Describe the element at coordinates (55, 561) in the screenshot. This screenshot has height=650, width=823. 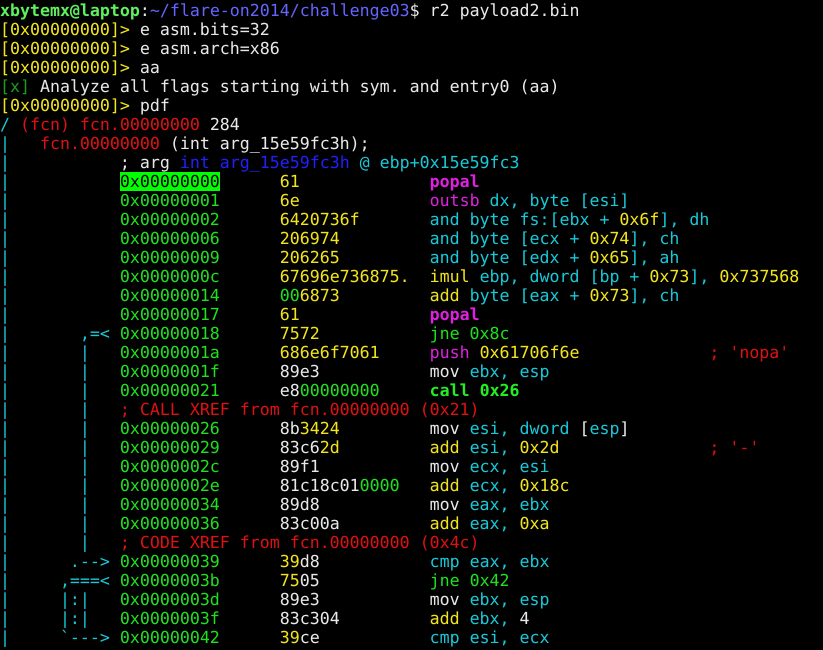
I see `terminal-text: | .-->` at that location.